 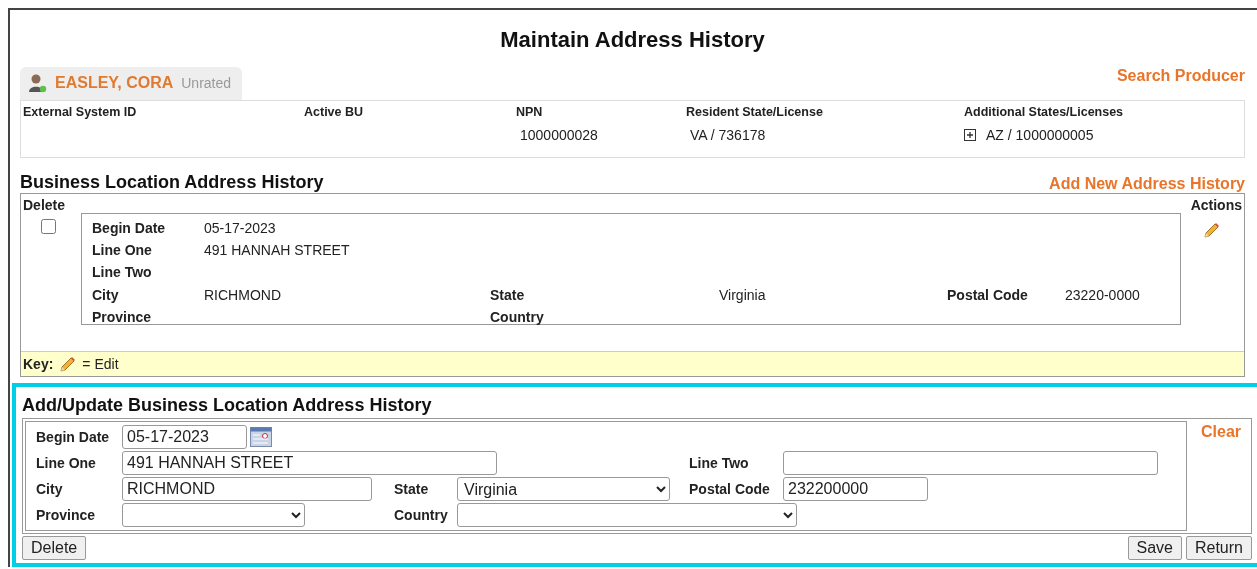 What do you see at coordinates (37, 82) in the screenshot?
I see `person-icon` at bounding box center [37, 82].